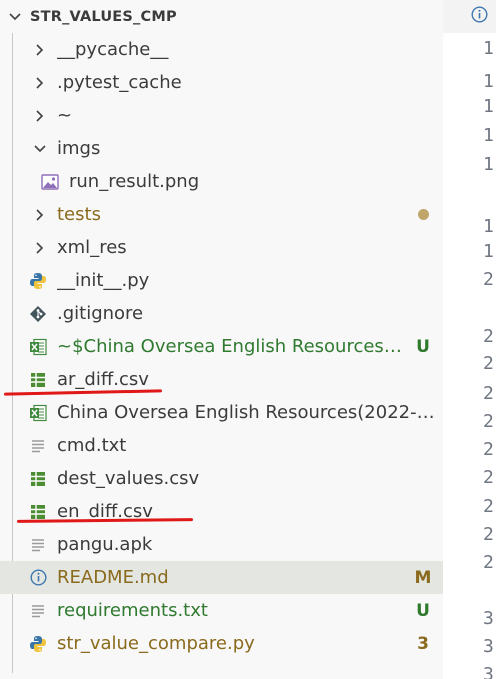 The width and height of the screenshot is (496, 679). Describe the element at coordinates (100, 313) in the screenshot. I see `tree-item-label: .gitignore` at that location.